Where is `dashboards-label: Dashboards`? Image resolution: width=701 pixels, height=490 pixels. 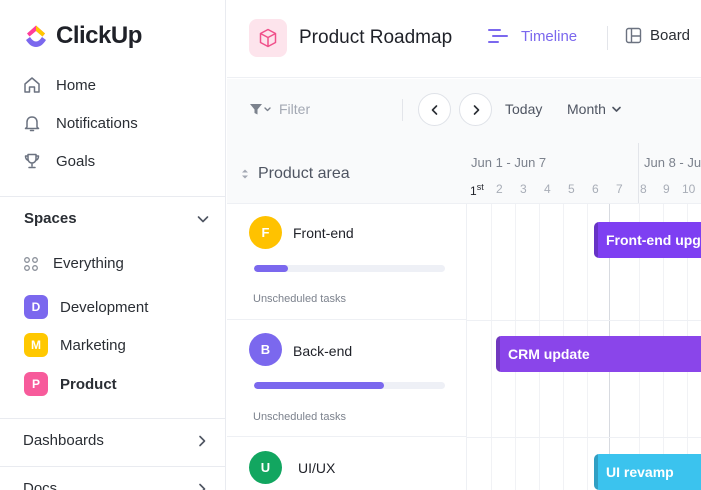 dashboards-label: Dashboards is located at coordinates (63, 440).